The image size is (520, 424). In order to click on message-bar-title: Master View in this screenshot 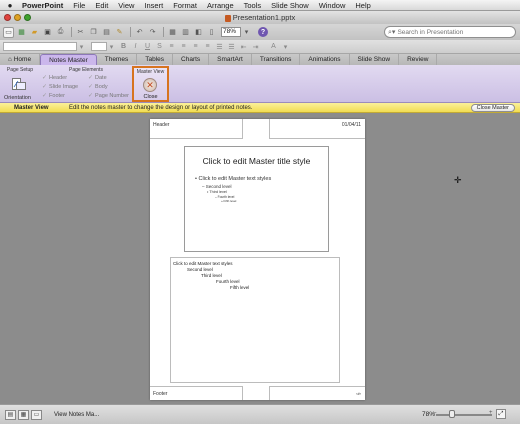, I will do `click(31, 107)`.